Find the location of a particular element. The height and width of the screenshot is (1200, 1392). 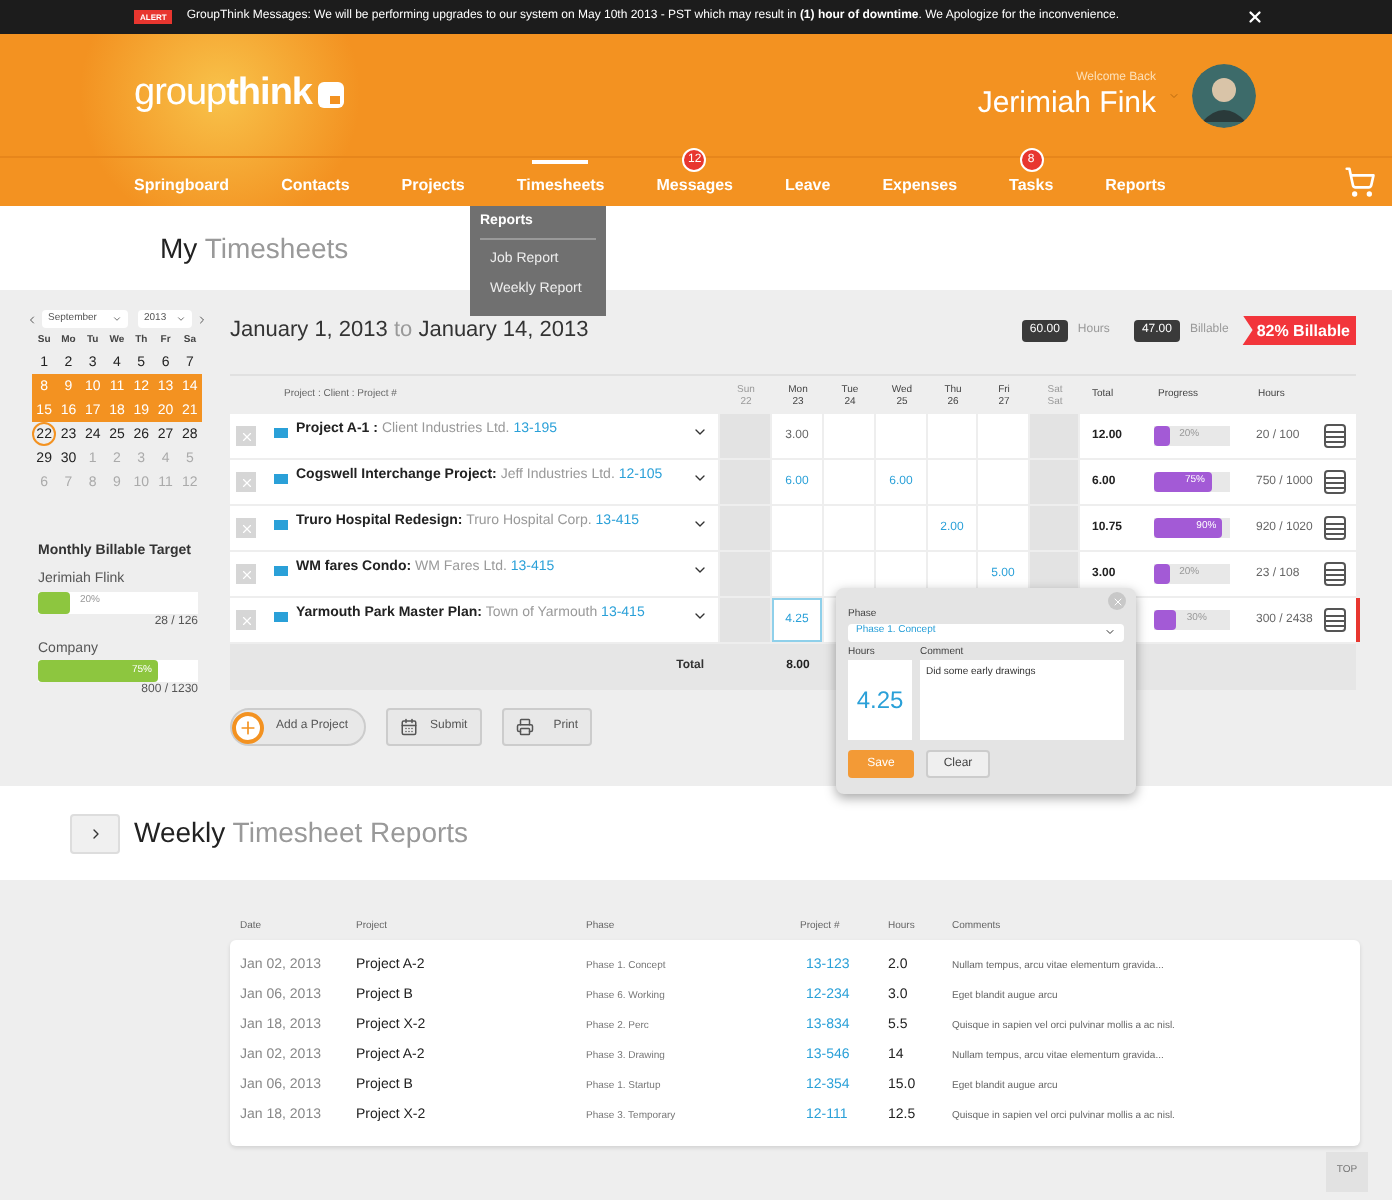

hours-field: 4.25 is located at coordinates (880, 700).